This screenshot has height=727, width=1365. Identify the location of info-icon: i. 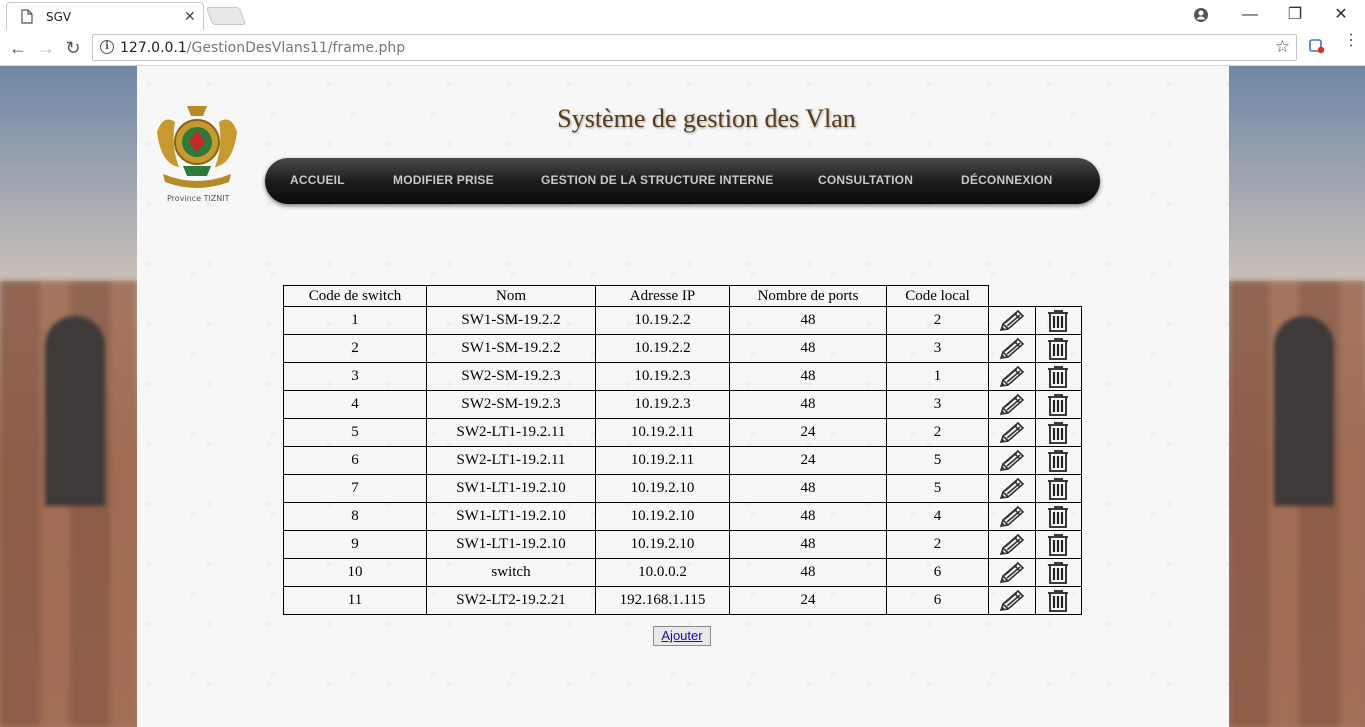
(107, 47).